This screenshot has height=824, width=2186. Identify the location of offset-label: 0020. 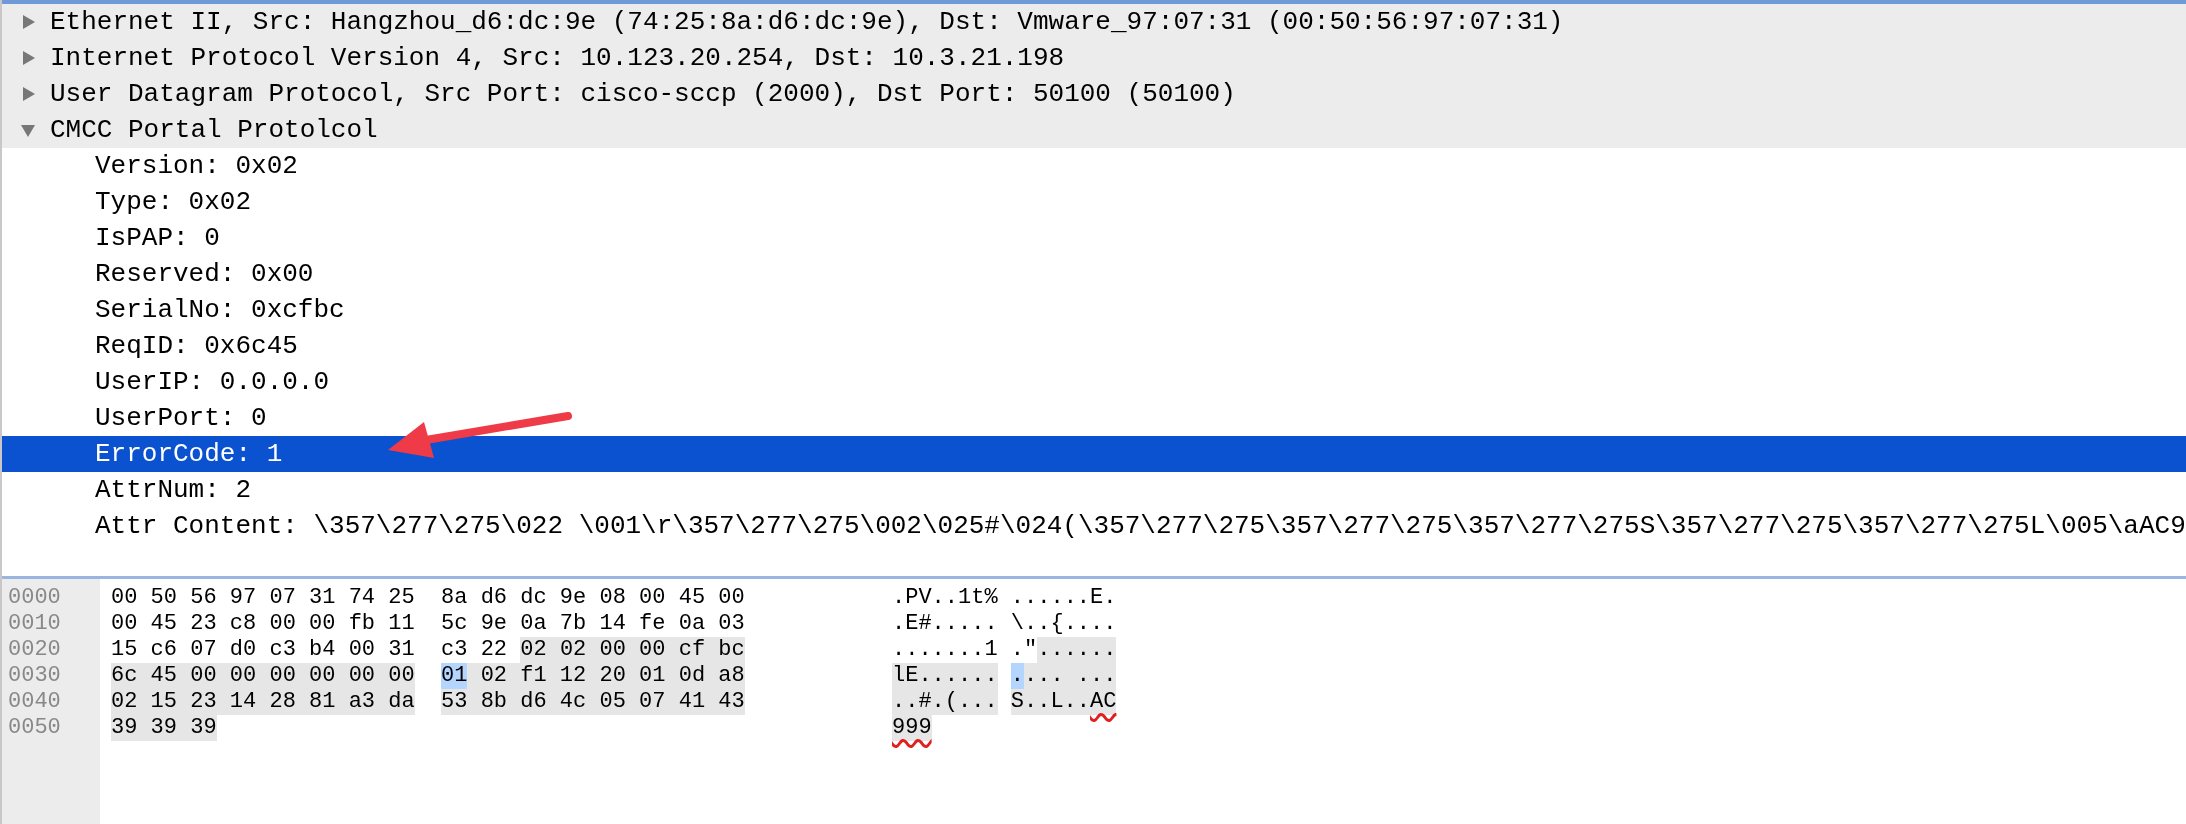
(34, 650).